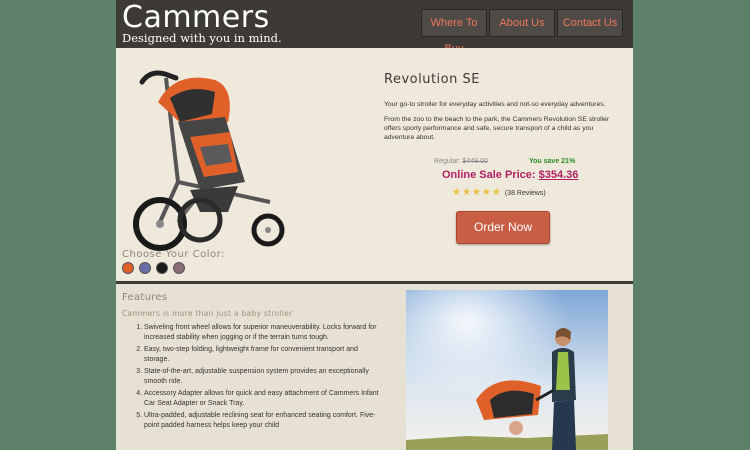  I want to click on nav-about-us: About Us, so click(522, 23).